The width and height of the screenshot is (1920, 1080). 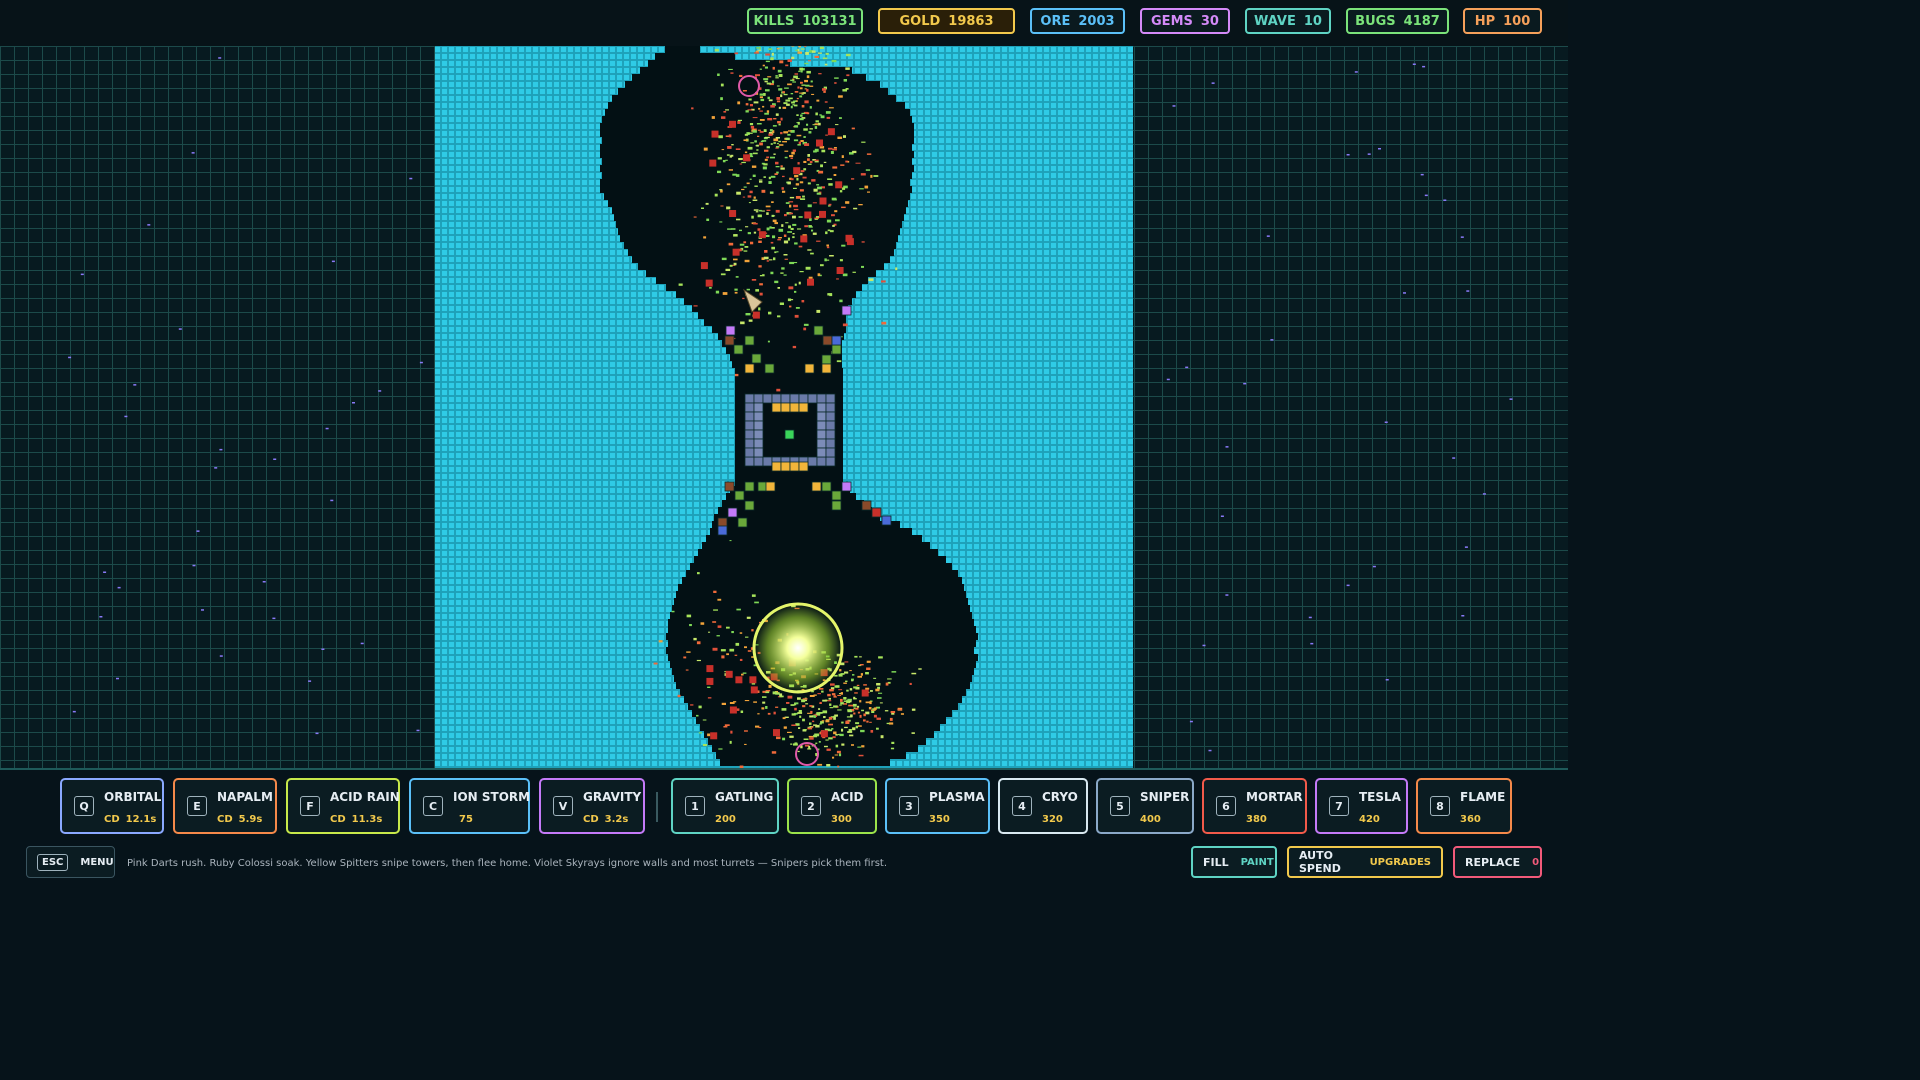 What do you see at coordinates (1361, 806) in the screenshot?
I see `tower-tesla: 7 TESLA 420` at bounding box center [1361, 806].